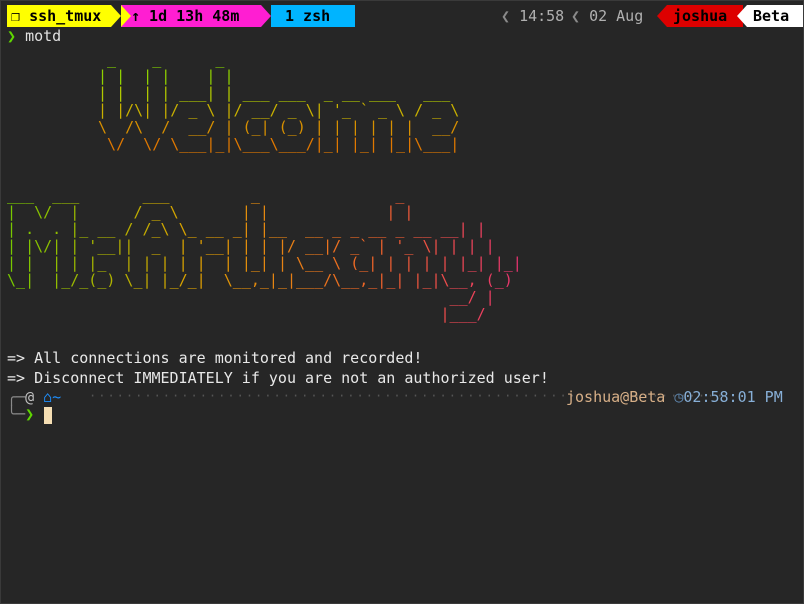 The width and height of the screenshot is (804, 604). I want to click on prompt-chevron-icon: ❯, so click(12, 36).